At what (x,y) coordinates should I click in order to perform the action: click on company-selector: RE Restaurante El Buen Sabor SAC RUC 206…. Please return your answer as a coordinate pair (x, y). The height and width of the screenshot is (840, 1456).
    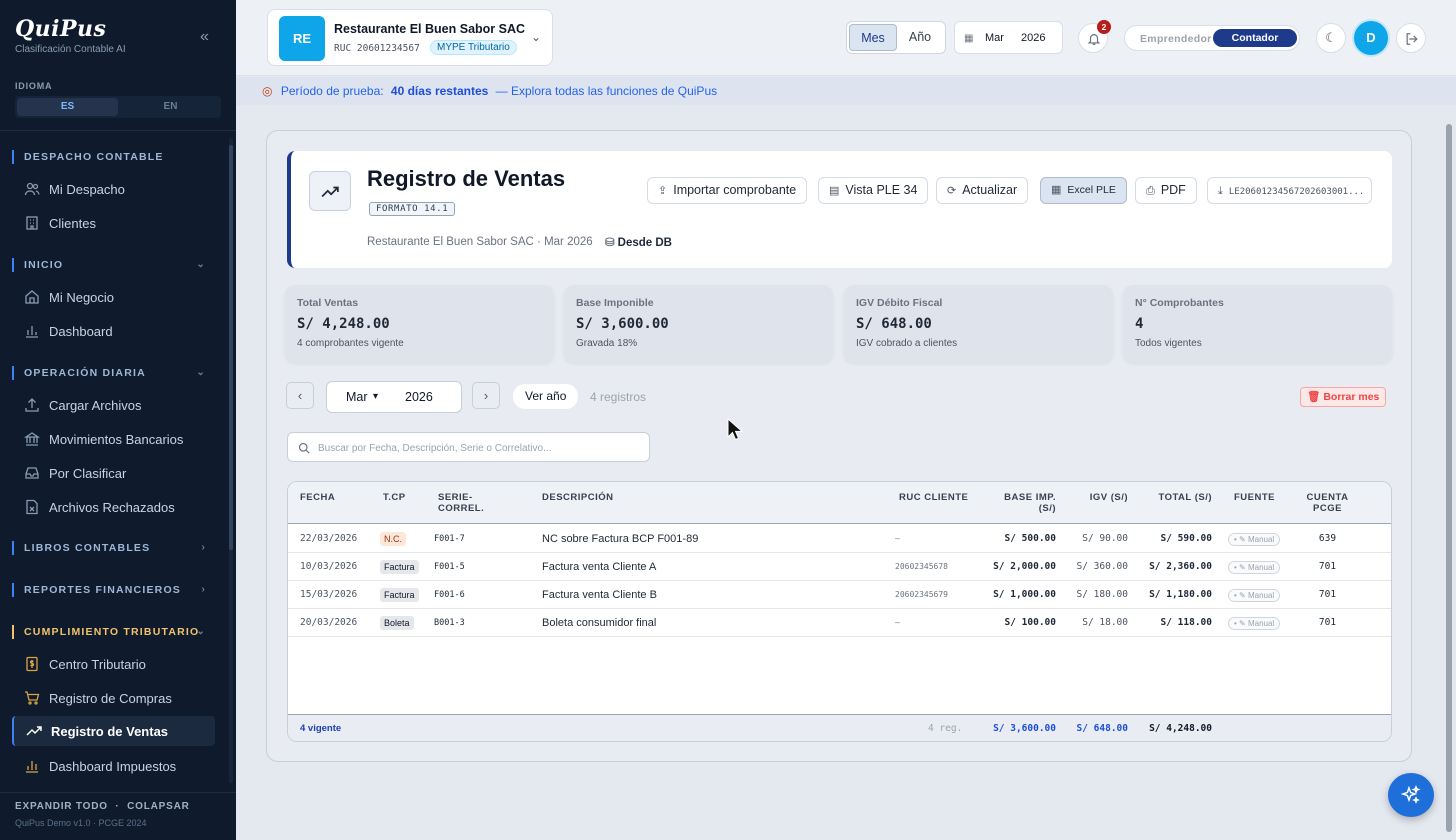
    Looking at the image, I should click on (410, 37).